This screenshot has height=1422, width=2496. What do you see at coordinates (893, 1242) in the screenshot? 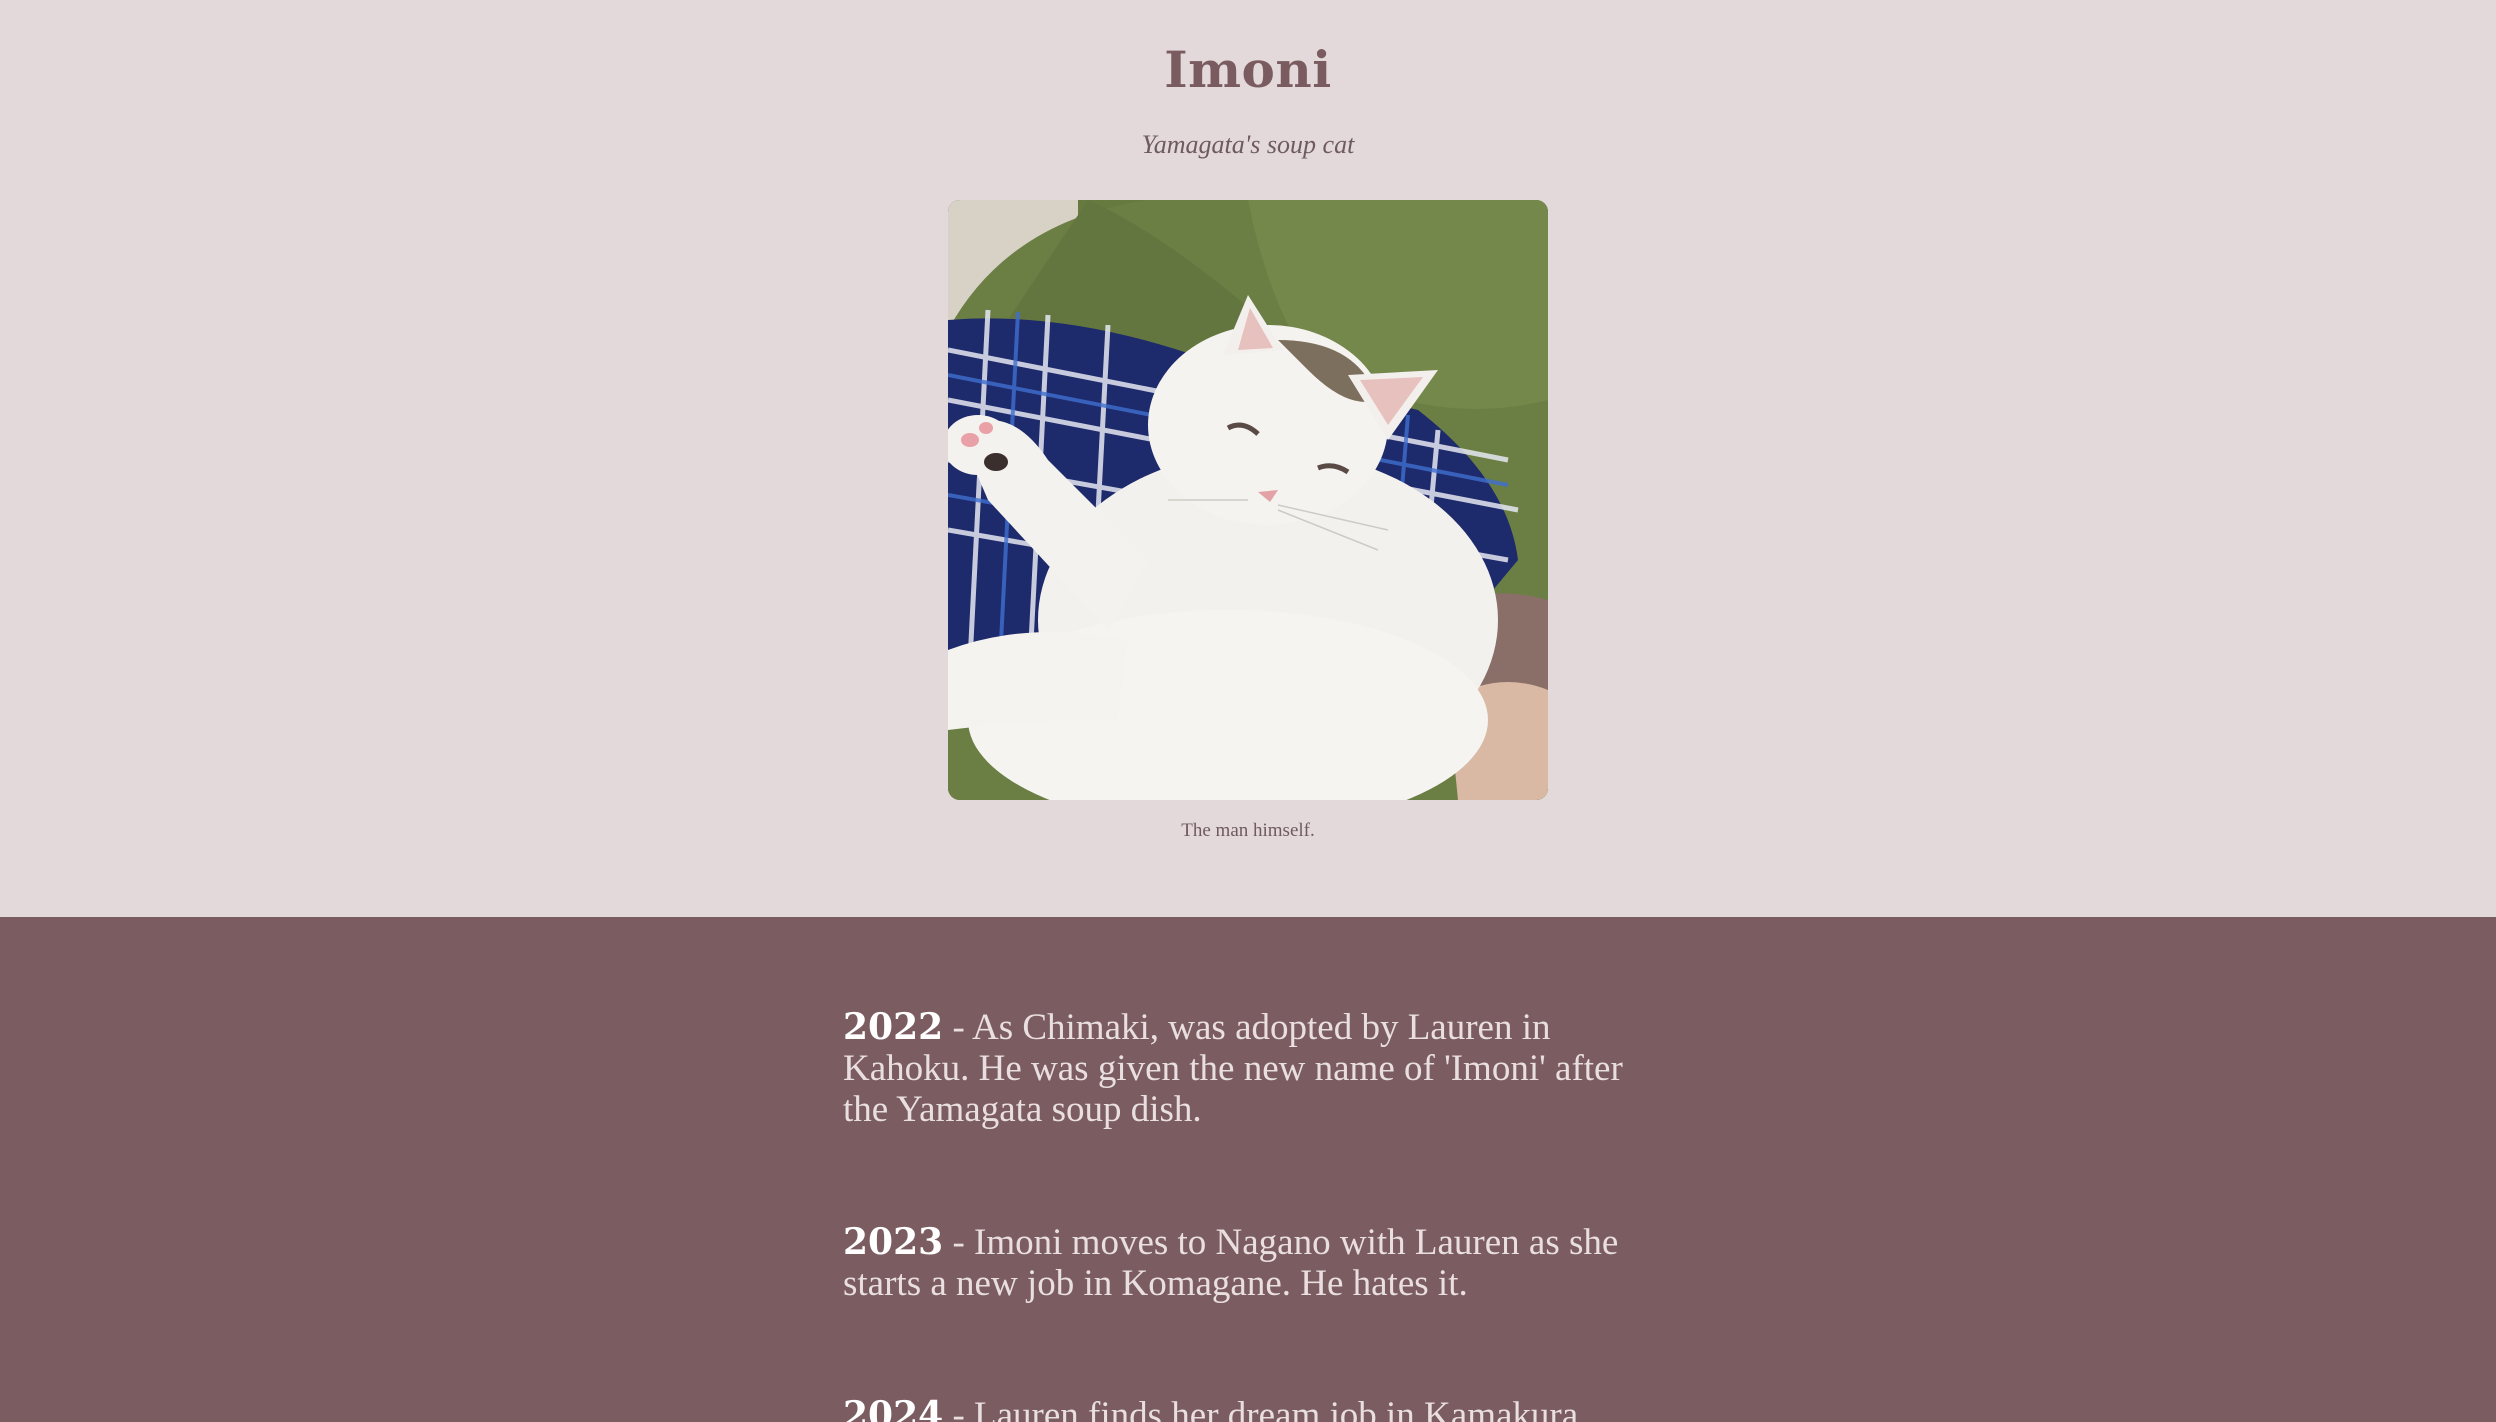
I see `timeline-year: 2023` at bounding box center [893, 1242].